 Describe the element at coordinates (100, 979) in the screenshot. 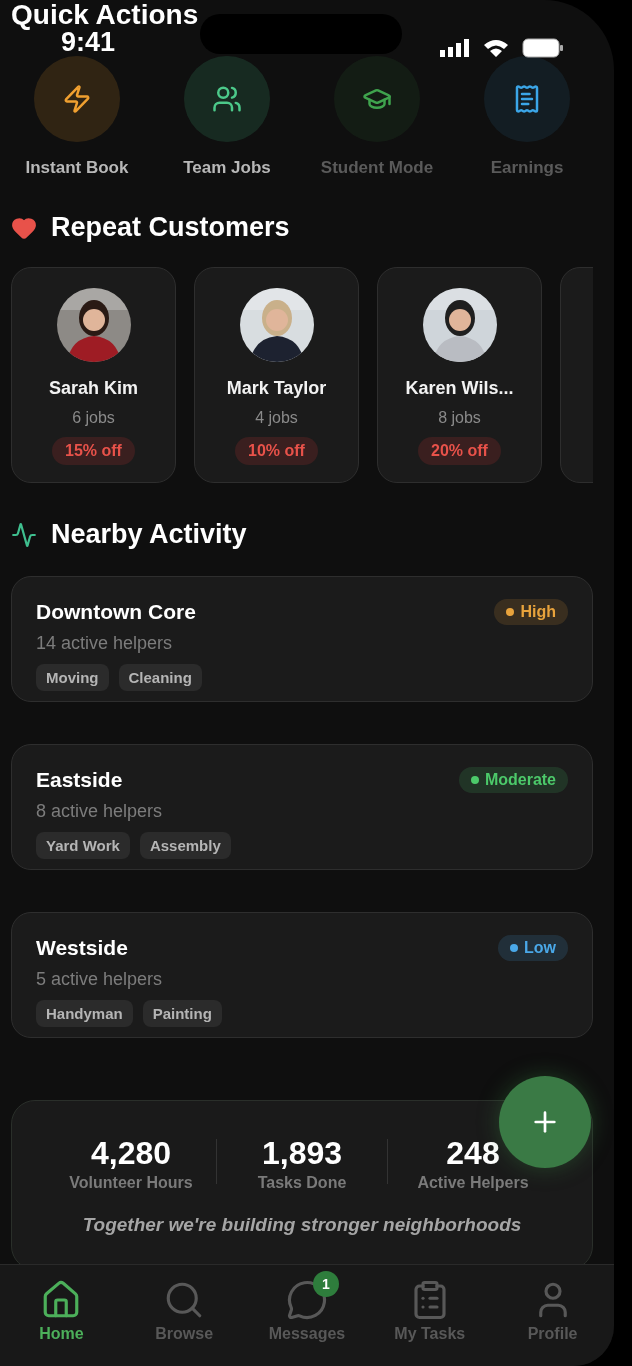

I see `helper-count: 5 active helpers` at that location.